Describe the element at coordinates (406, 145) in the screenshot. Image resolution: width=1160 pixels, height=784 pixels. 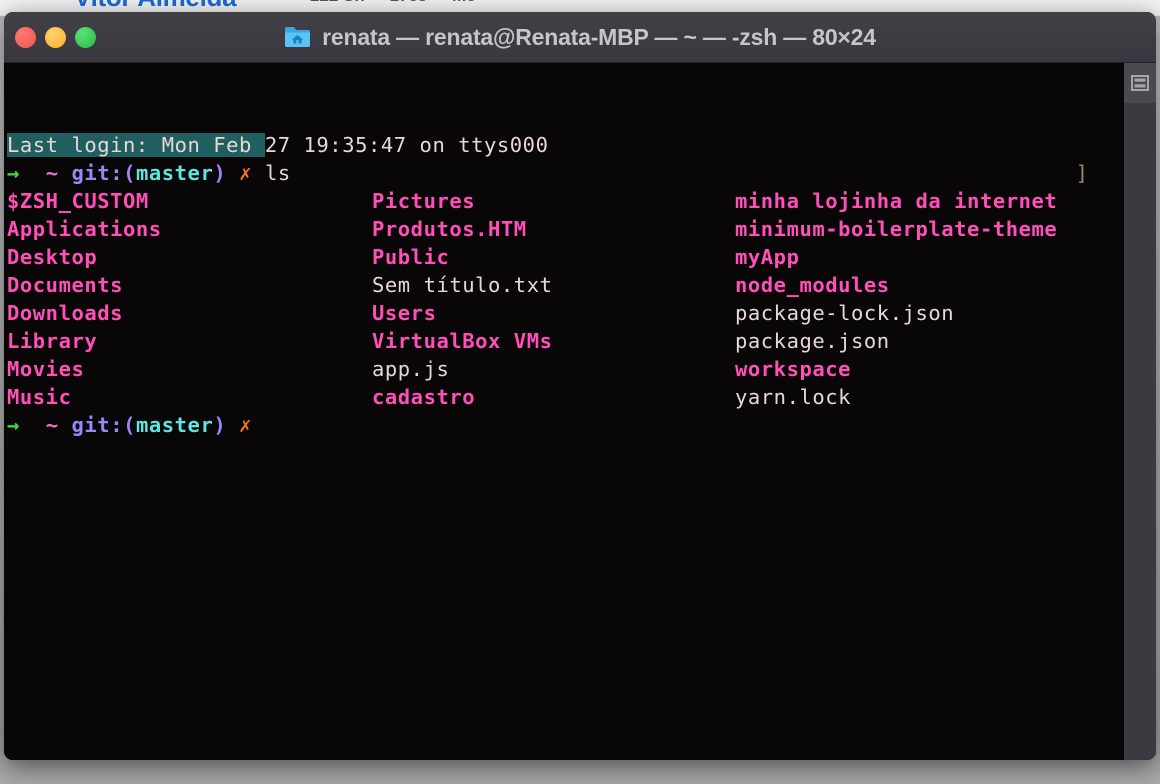
I see `last-login-rest: 27 19:35:47 on ttys000` at that location.